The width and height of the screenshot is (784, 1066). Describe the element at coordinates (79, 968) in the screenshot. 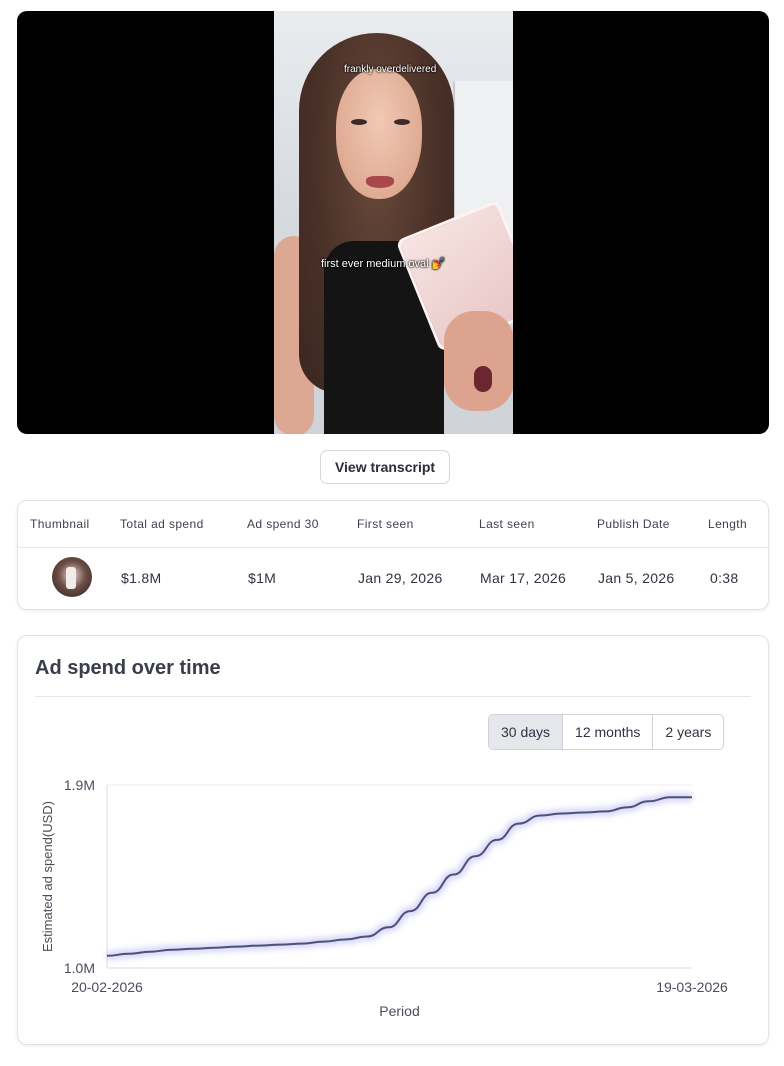

I see `y-tick-min: 1.0M` at that location.